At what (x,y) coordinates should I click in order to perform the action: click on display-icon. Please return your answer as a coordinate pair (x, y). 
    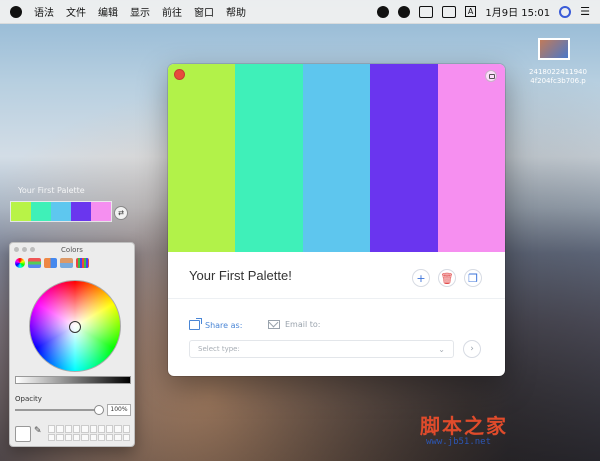
    Looking at the image, I should click on (448, 11).